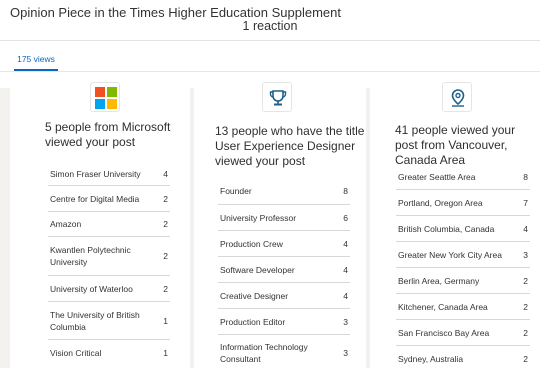 This screenshot has height=368, width=540. Describe the element at coordinates (345, 217) in the screenshot. I see `item-count: 6` at that location.